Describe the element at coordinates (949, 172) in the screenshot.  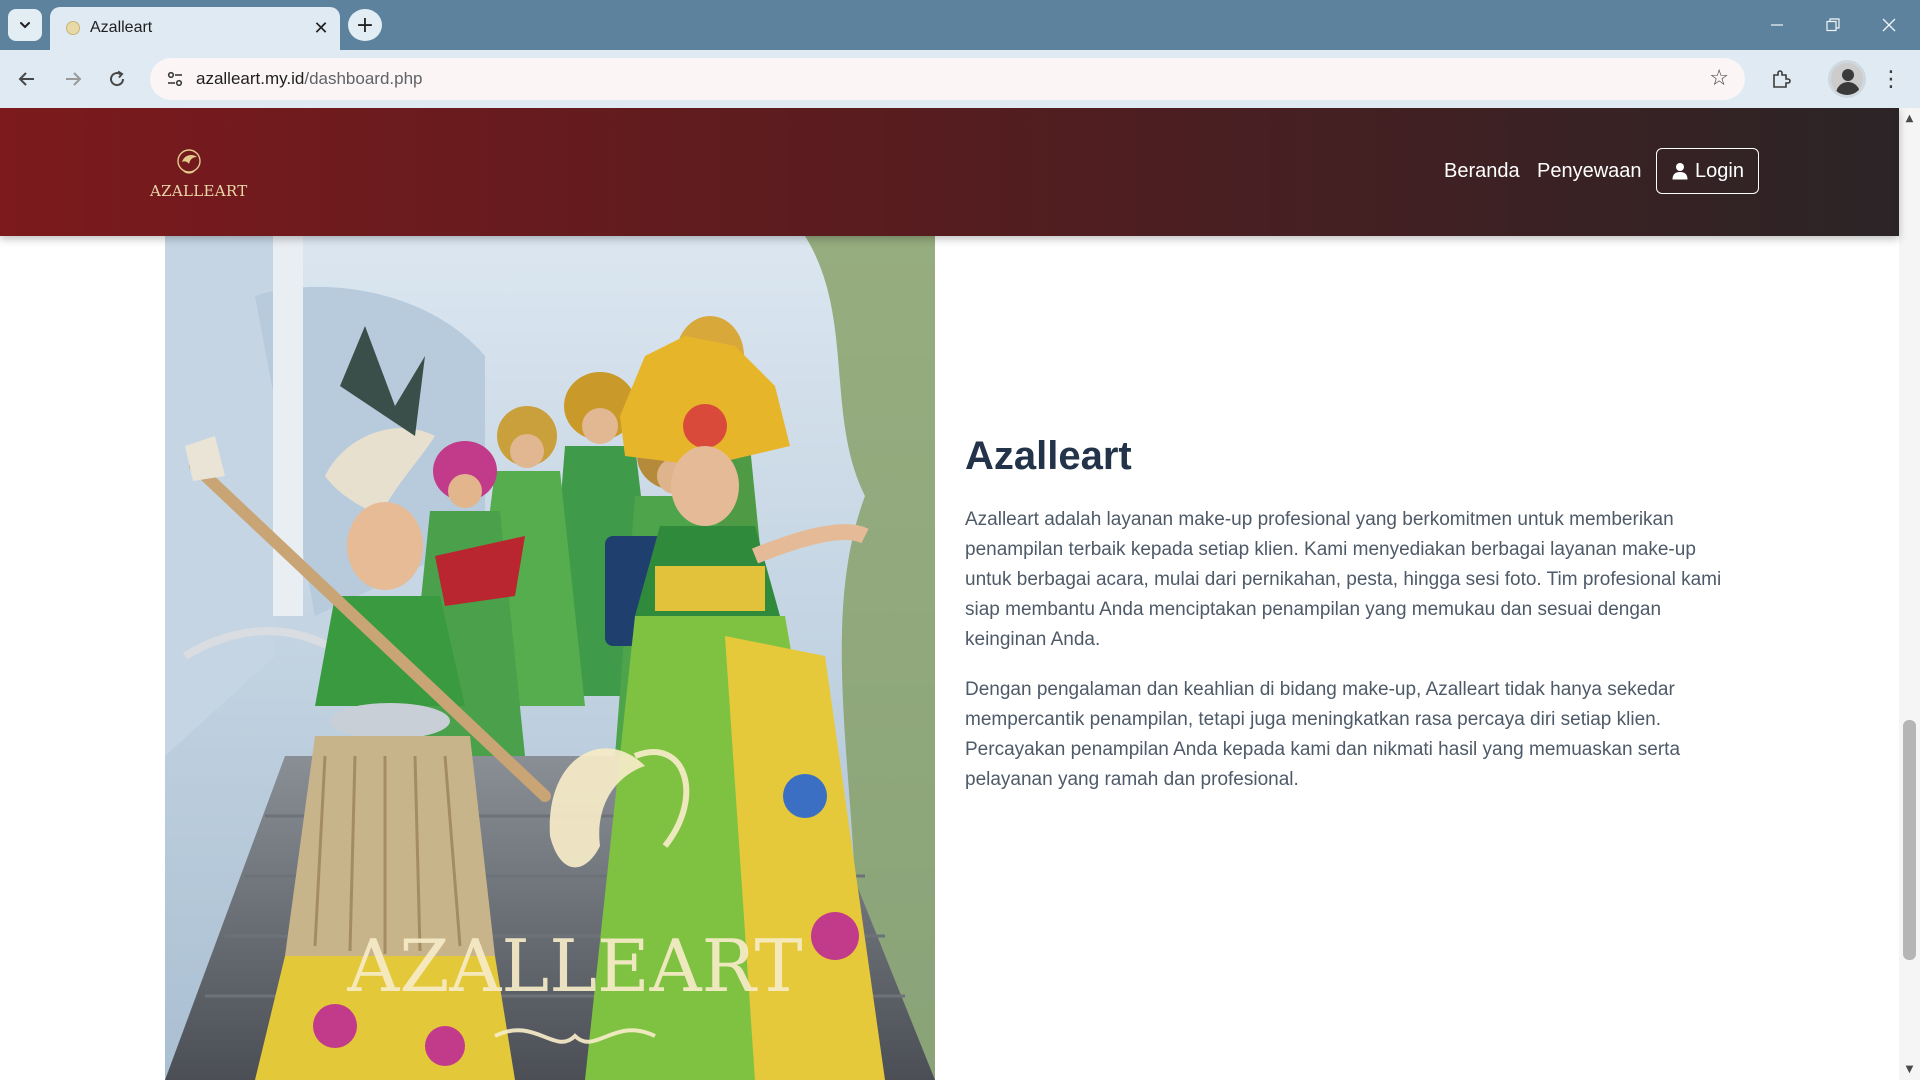
I see `site-navbar: AZALLEART Beranda Penyewaan Login` at that location.